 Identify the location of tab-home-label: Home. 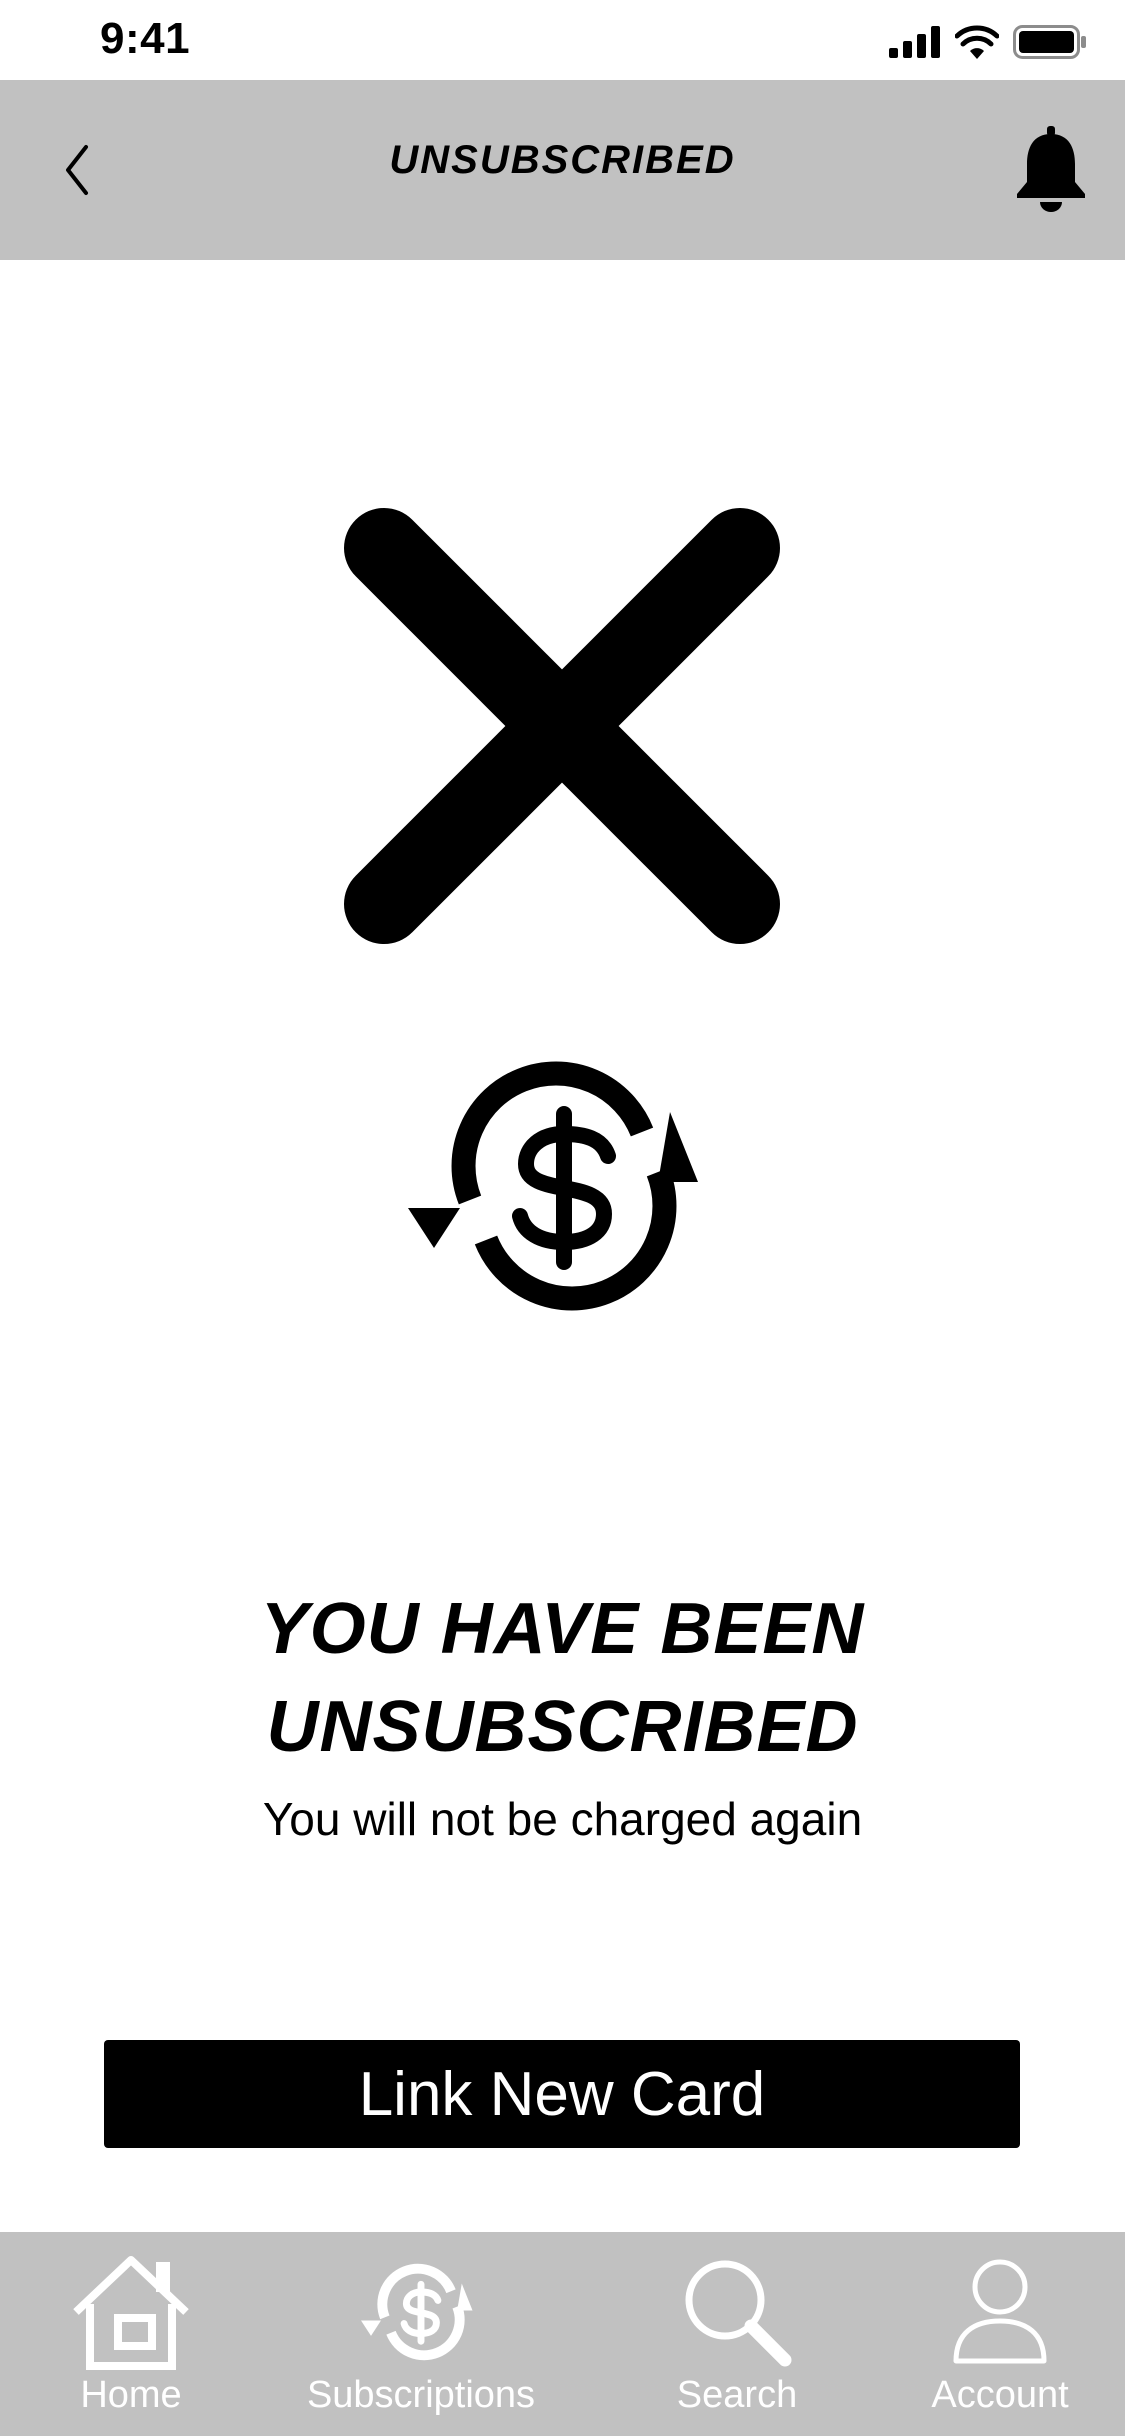
(131, 2395).